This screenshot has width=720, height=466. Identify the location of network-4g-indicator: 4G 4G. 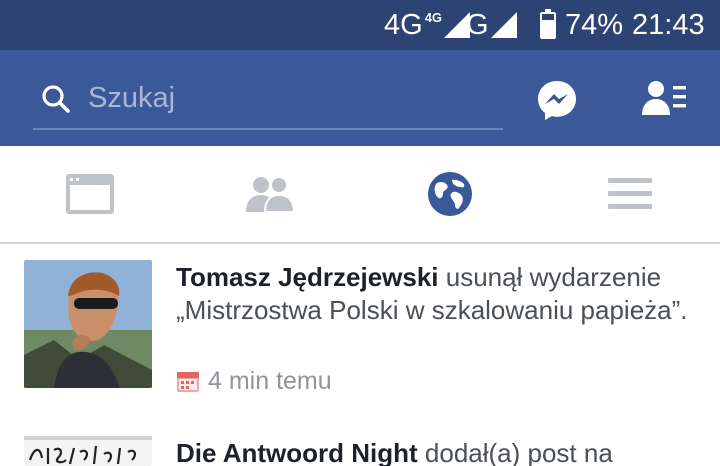
(427, 25).